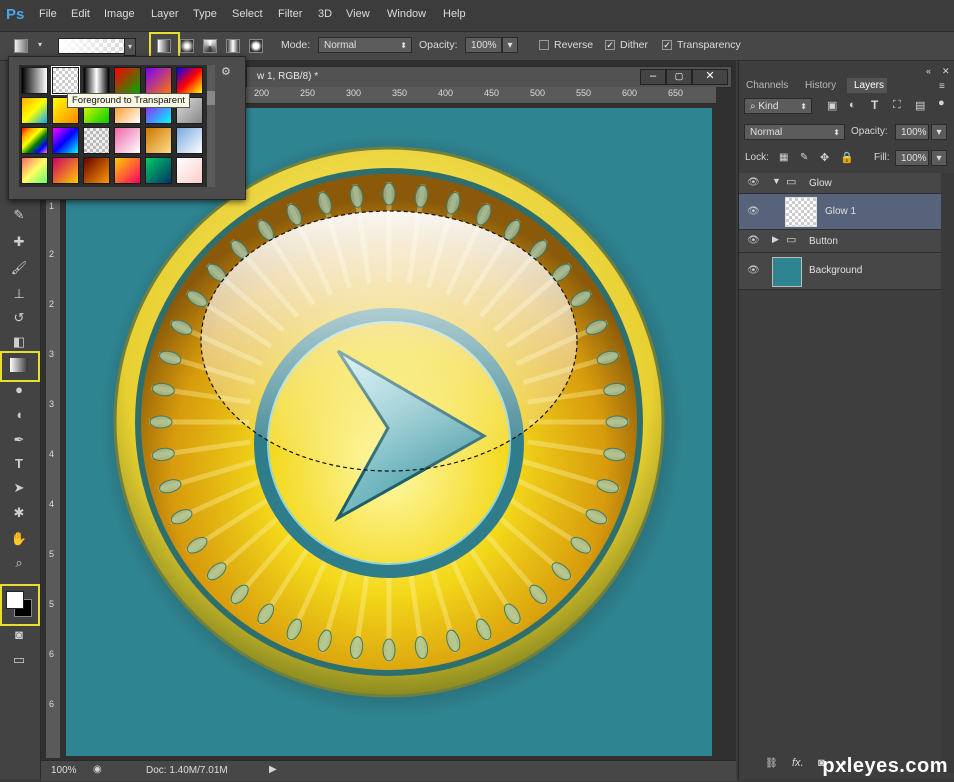 Image resolution: width=954 pixels, height=782 pixels. What do you see at coordinates (325, 14) in the screenshot?
I see `menu-3d: 3D` at bounding box center [325, 14].